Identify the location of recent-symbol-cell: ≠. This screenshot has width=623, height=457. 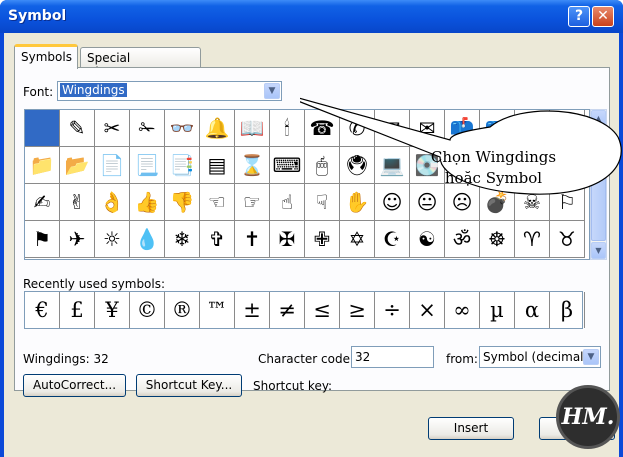
(287, 310).